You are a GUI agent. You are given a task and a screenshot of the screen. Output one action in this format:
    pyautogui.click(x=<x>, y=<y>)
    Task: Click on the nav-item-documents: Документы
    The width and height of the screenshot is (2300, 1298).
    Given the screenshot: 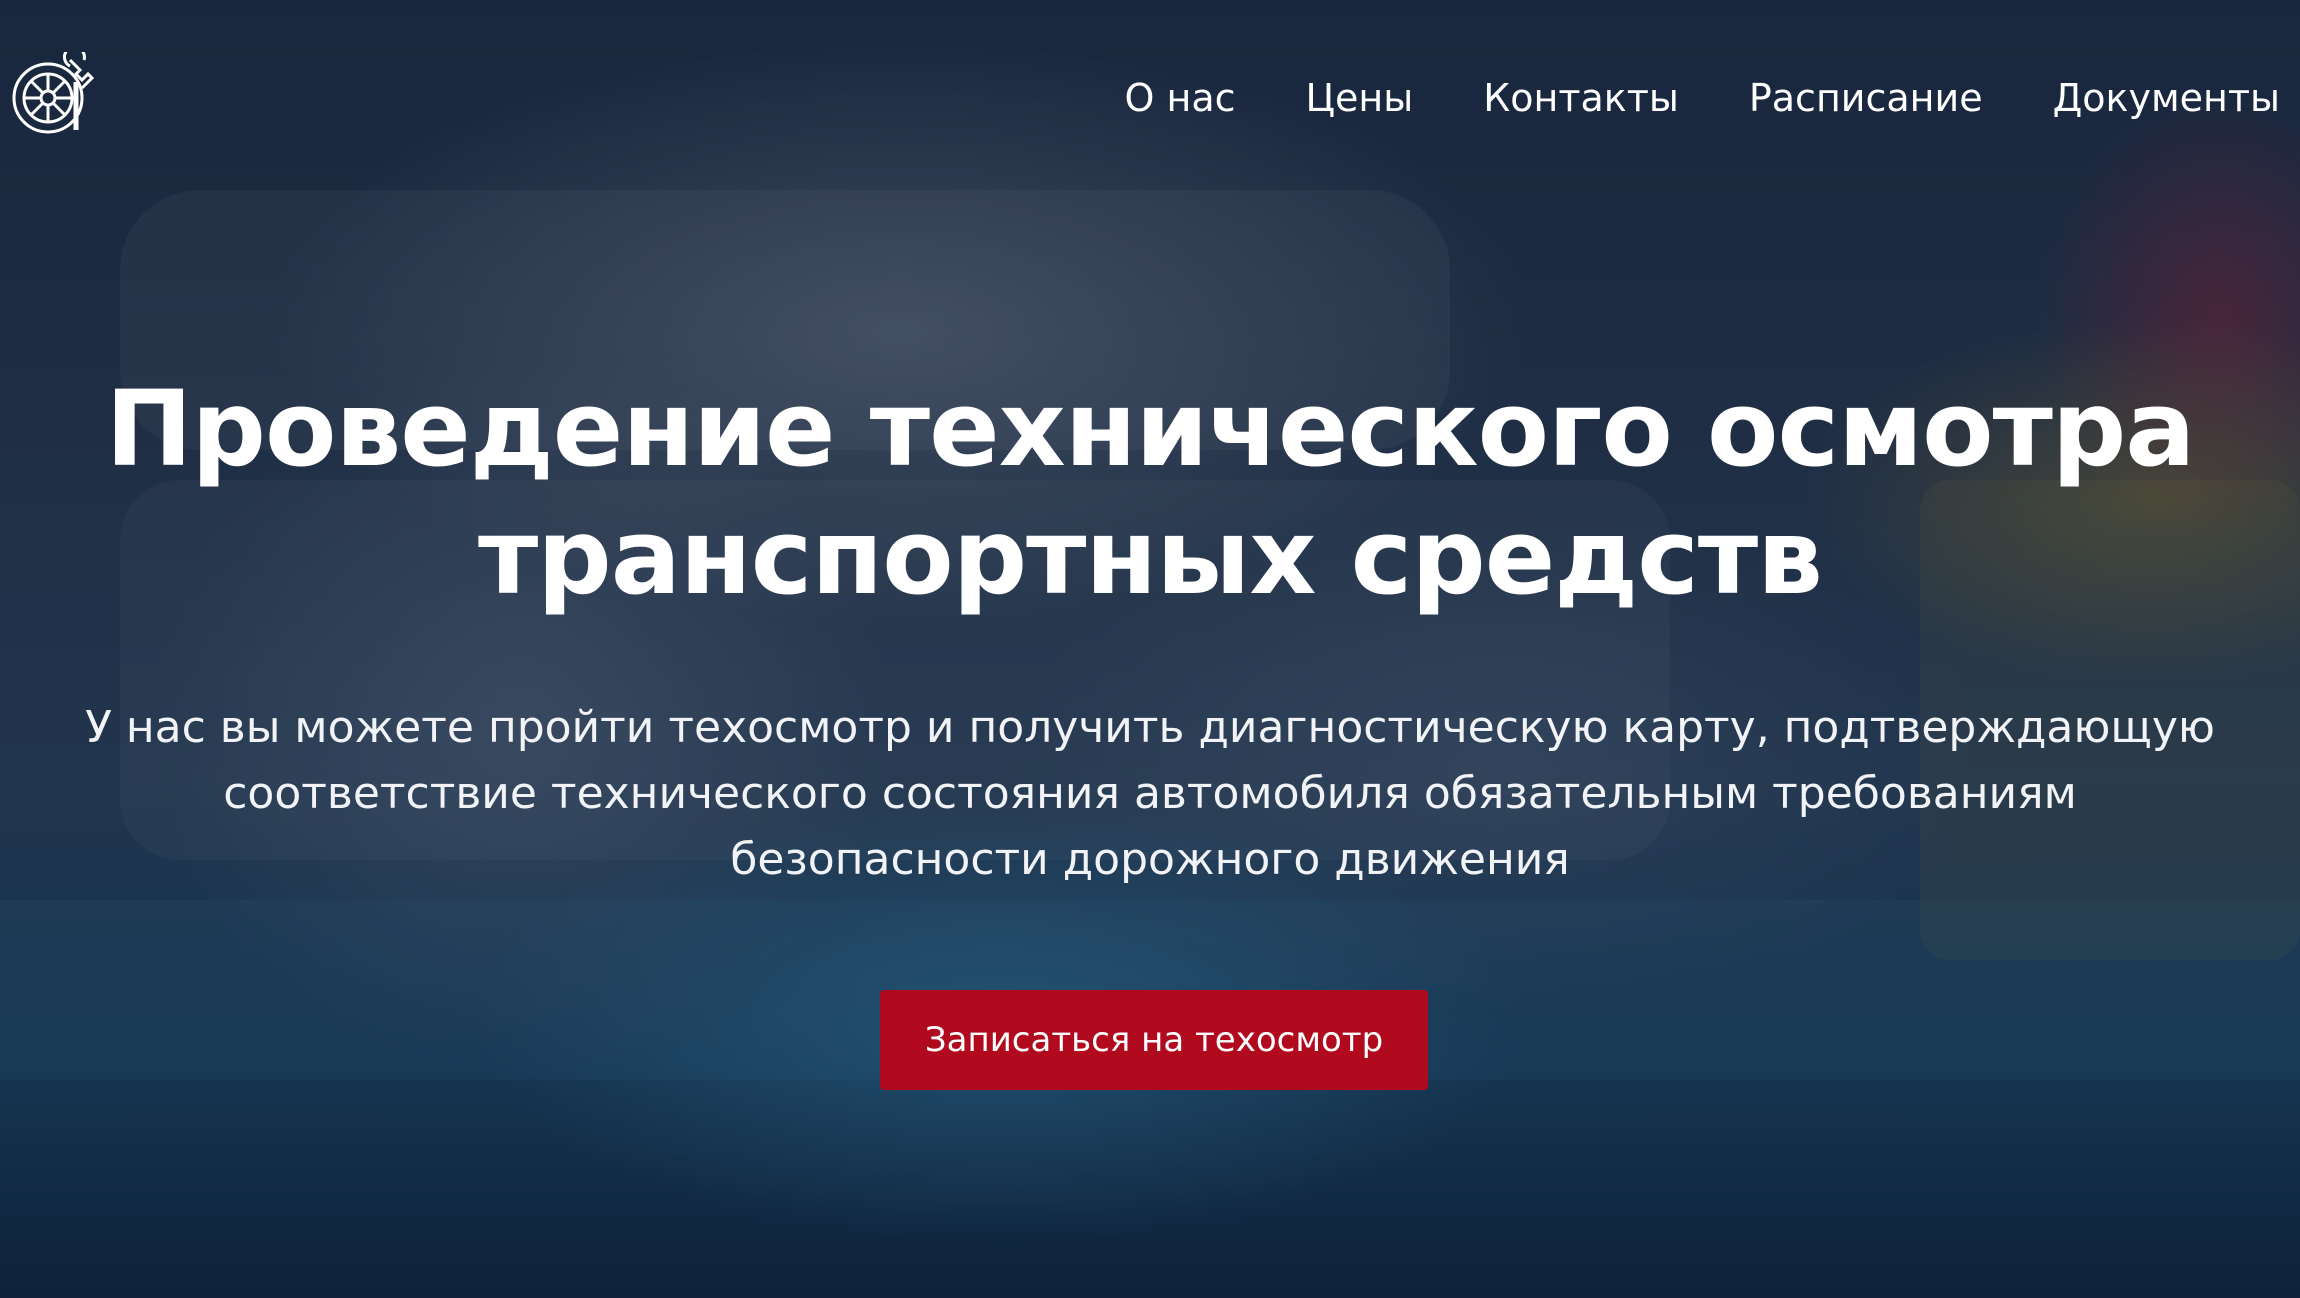 What is the action you would take?
    pyautogui.click(x=2166, y=98)
    